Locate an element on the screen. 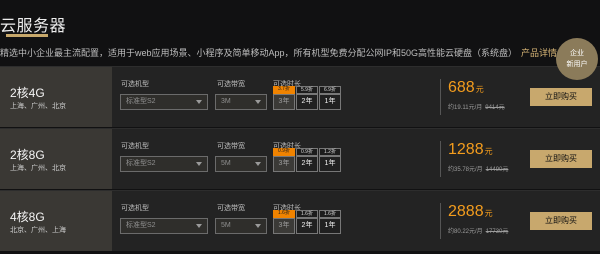 This screenshot has width=600, height=254. original-price: 9414元 is located at coordinates (495, 108).